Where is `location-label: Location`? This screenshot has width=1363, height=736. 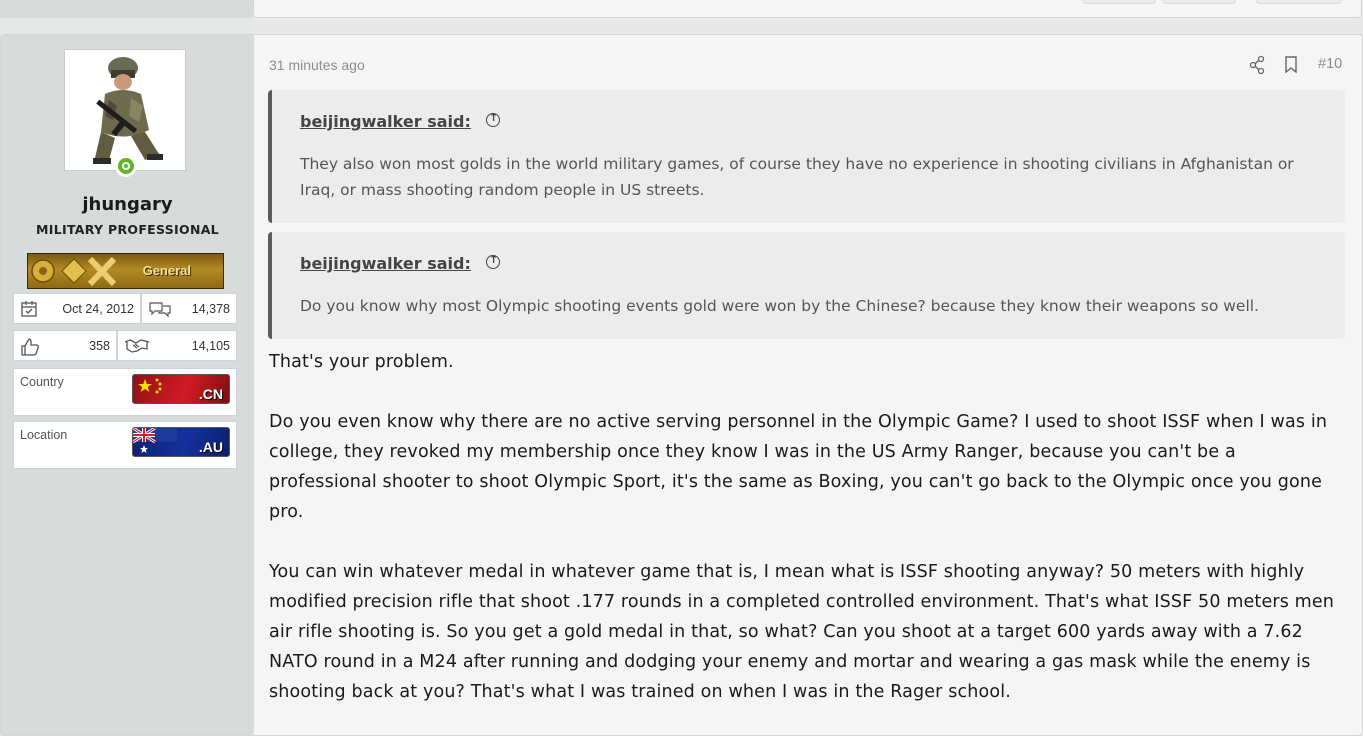
location-label: Location is located at coordinates (44, 435).